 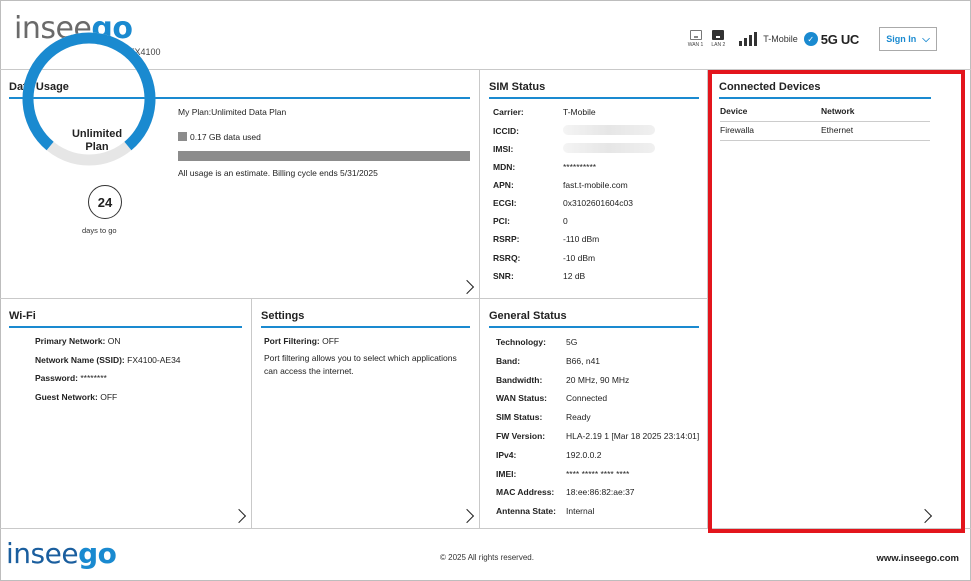 I want to click on sign-in-button: Sign In ⌵, so click(x=908, y=39).